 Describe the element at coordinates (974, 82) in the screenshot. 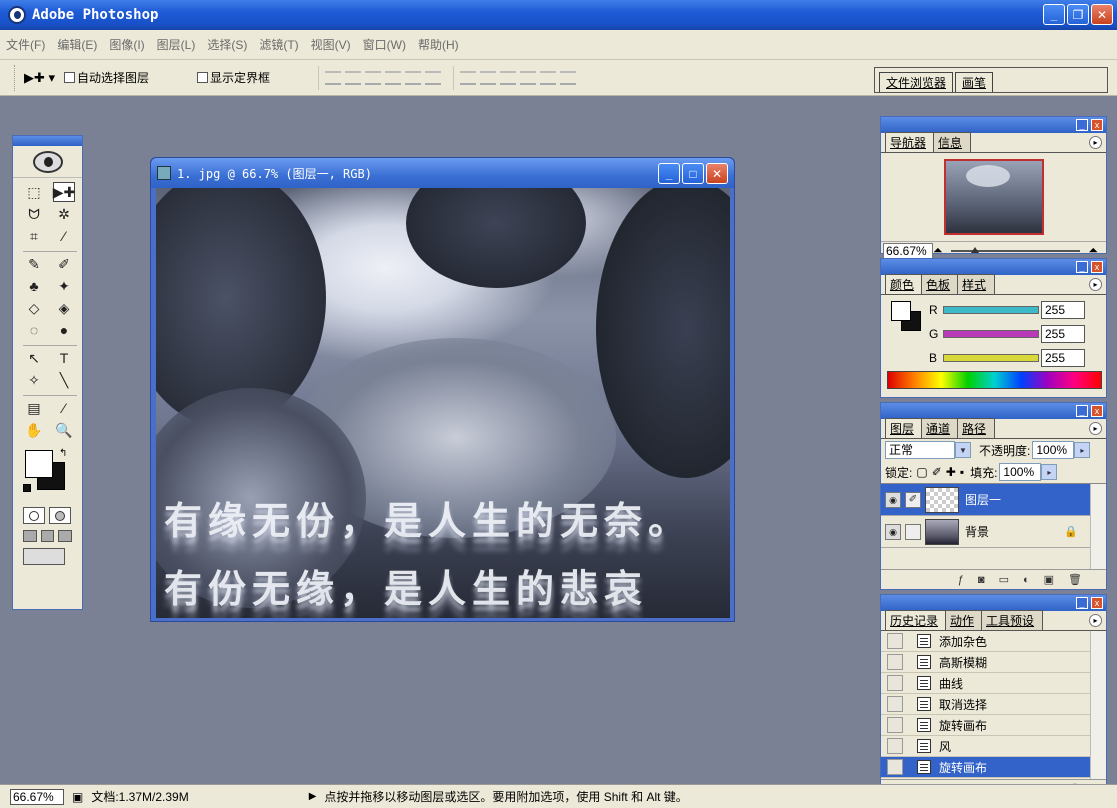

I see `well-tab-brushes: 画笔` at that location.